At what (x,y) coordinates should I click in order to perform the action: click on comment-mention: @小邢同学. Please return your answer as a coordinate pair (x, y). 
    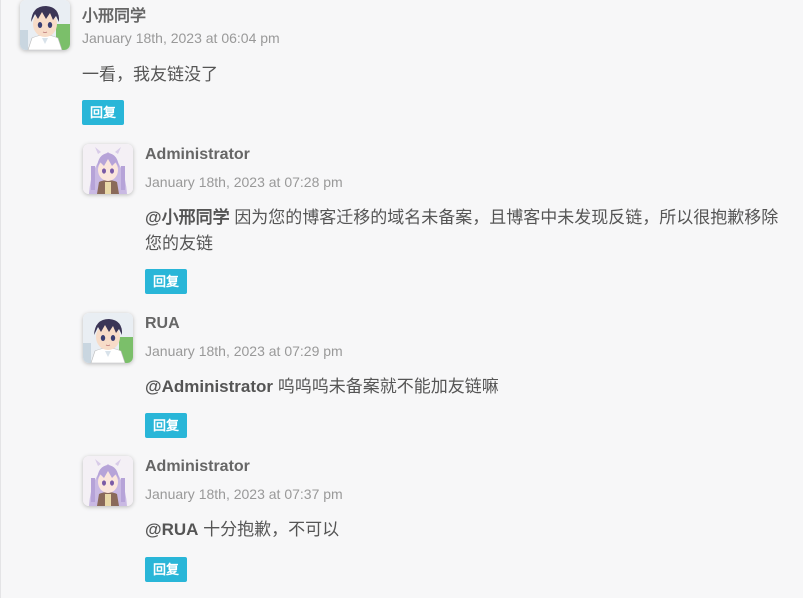
    Looking at the image, I should click on (187, 217).